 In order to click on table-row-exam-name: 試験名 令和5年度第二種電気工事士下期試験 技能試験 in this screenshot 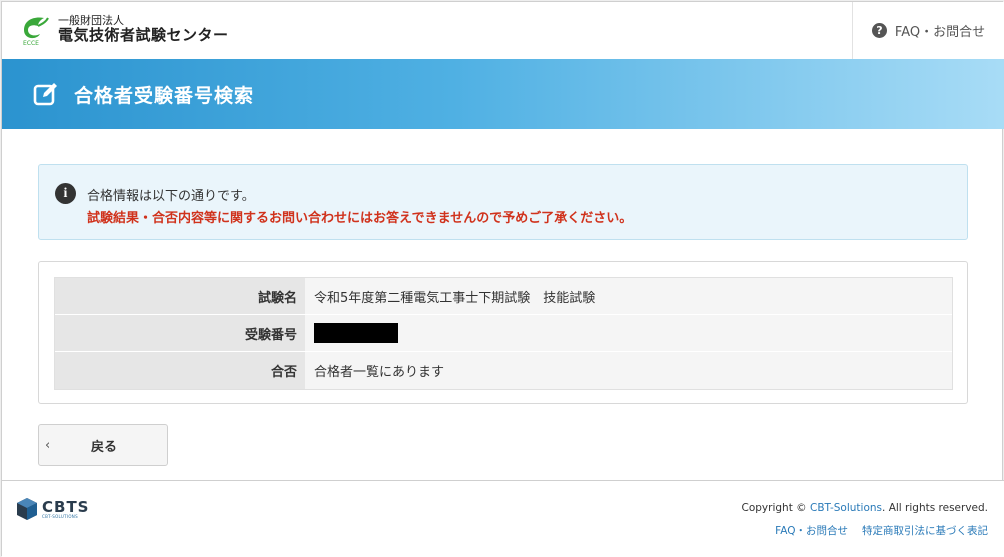, I will do `click(503, 296)`.